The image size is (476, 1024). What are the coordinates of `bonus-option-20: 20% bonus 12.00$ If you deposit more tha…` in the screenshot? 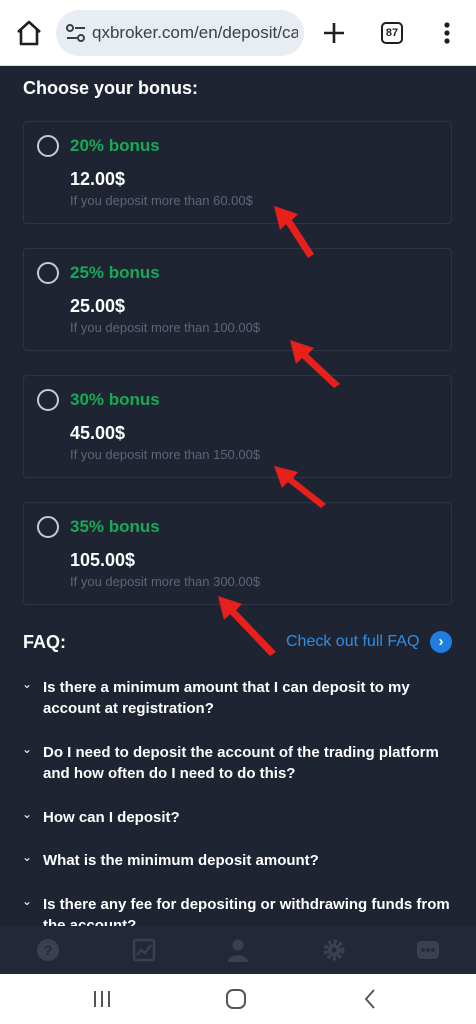 It's located at (237, 172).